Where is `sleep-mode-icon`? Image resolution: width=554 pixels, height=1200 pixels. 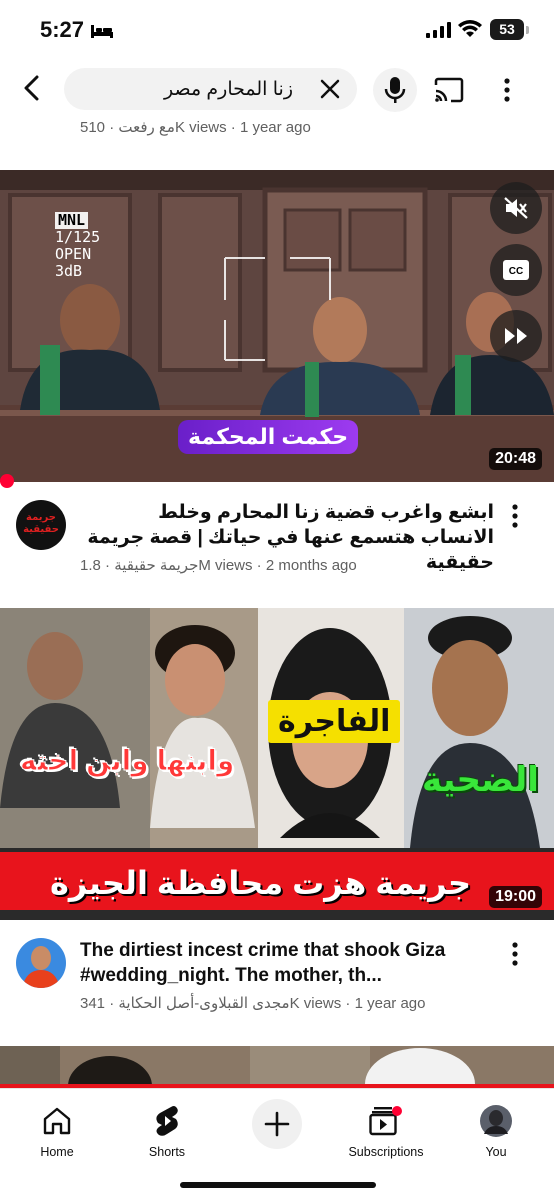
sleep-mode-icon is located at coordinates (102, 33).